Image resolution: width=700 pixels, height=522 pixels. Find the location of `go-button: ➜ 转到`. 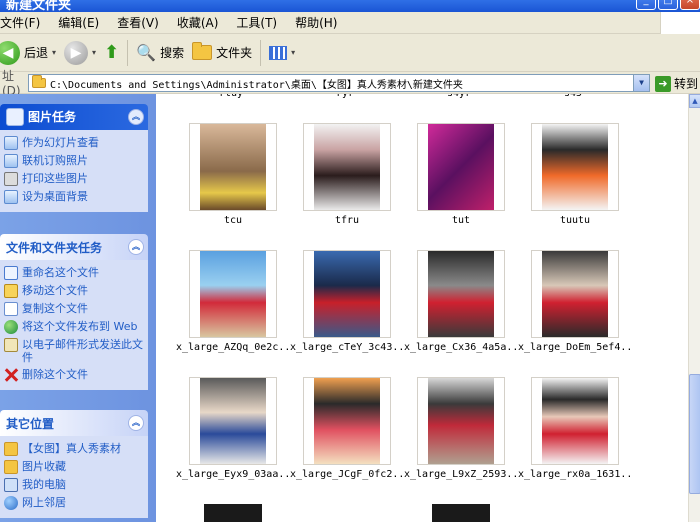

go-button: ➜ 转到 is located at coordinates (676, 83).